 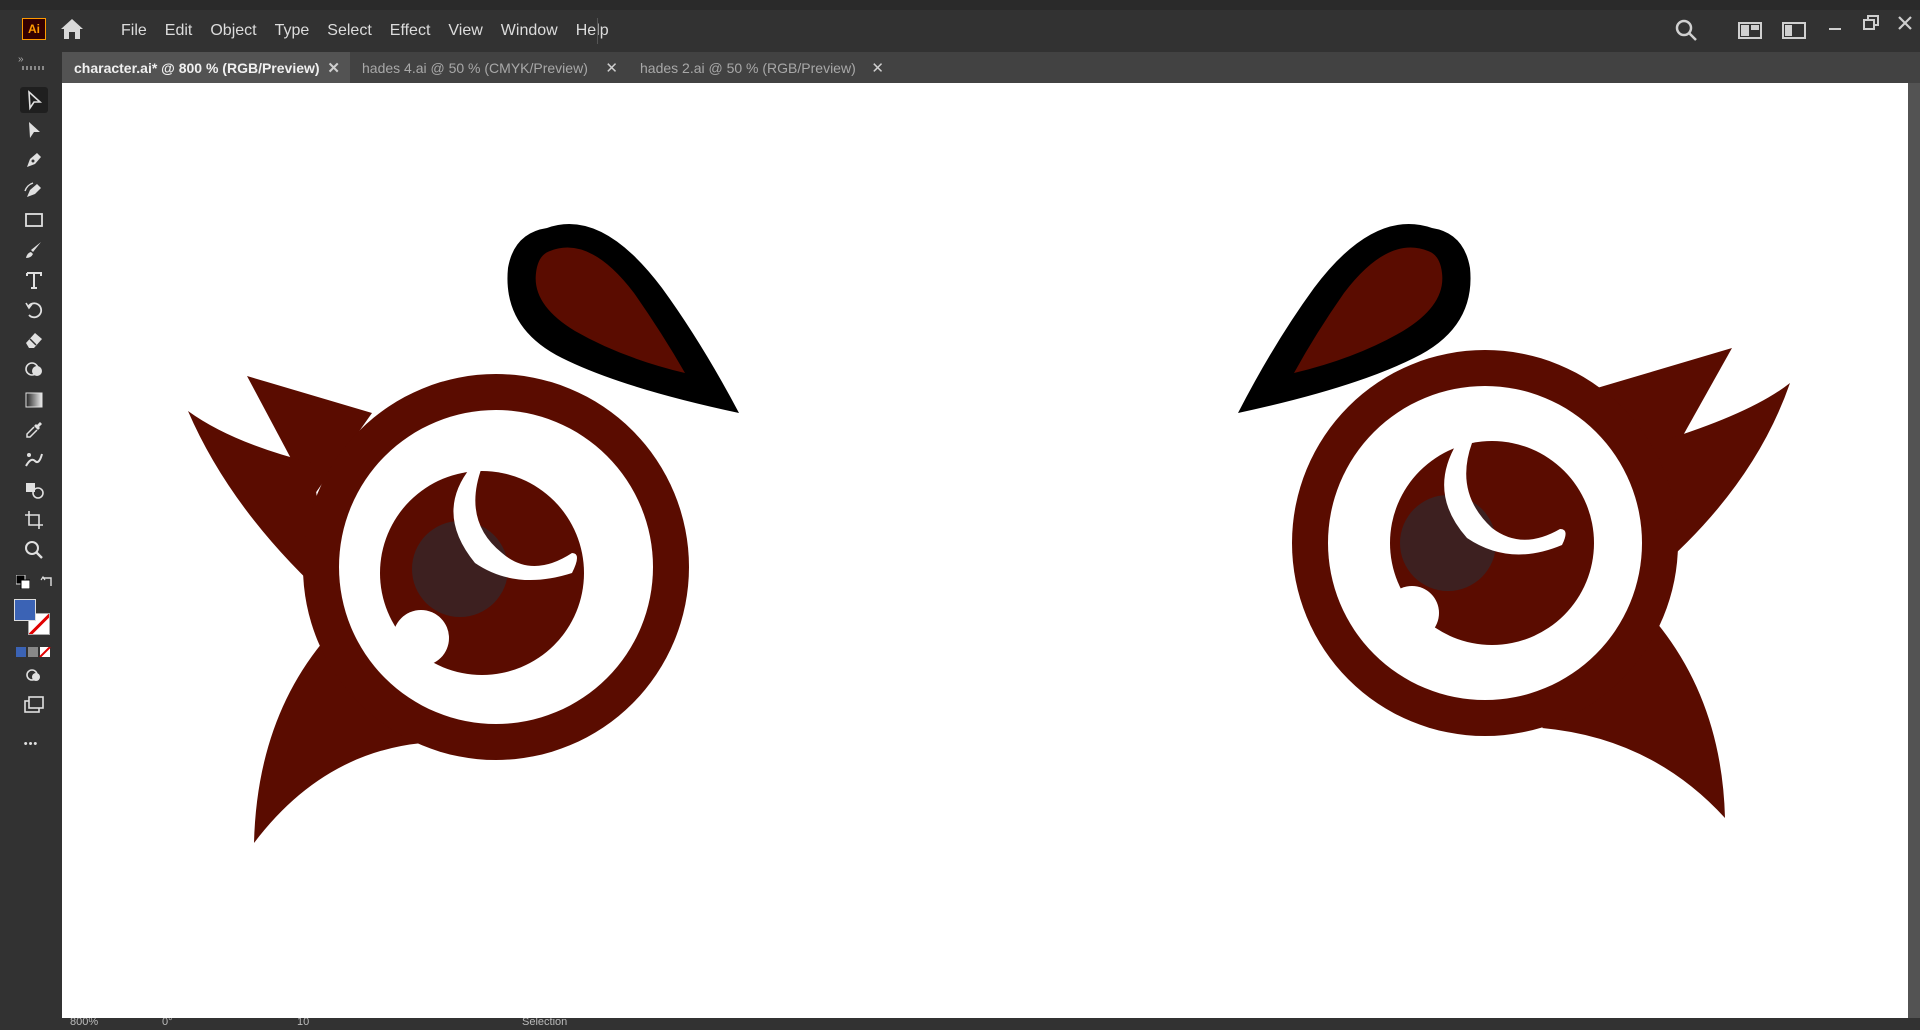 What do you see at coordinates (1905, 25) in the screenshot?
I see `close-window-icon` at bounding box center [1905, 25].